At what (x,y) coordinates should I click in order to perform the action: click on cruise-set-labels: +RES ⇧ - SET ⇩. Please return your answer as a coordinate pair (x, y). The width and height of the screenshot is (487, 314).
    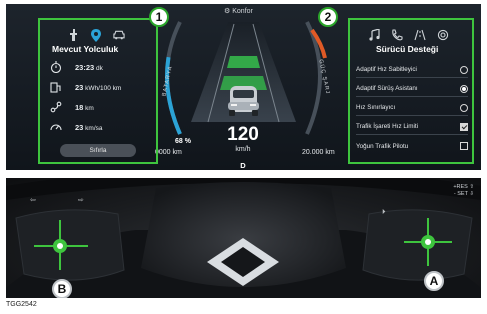
    Looking at the image, I should click on (455, 191).